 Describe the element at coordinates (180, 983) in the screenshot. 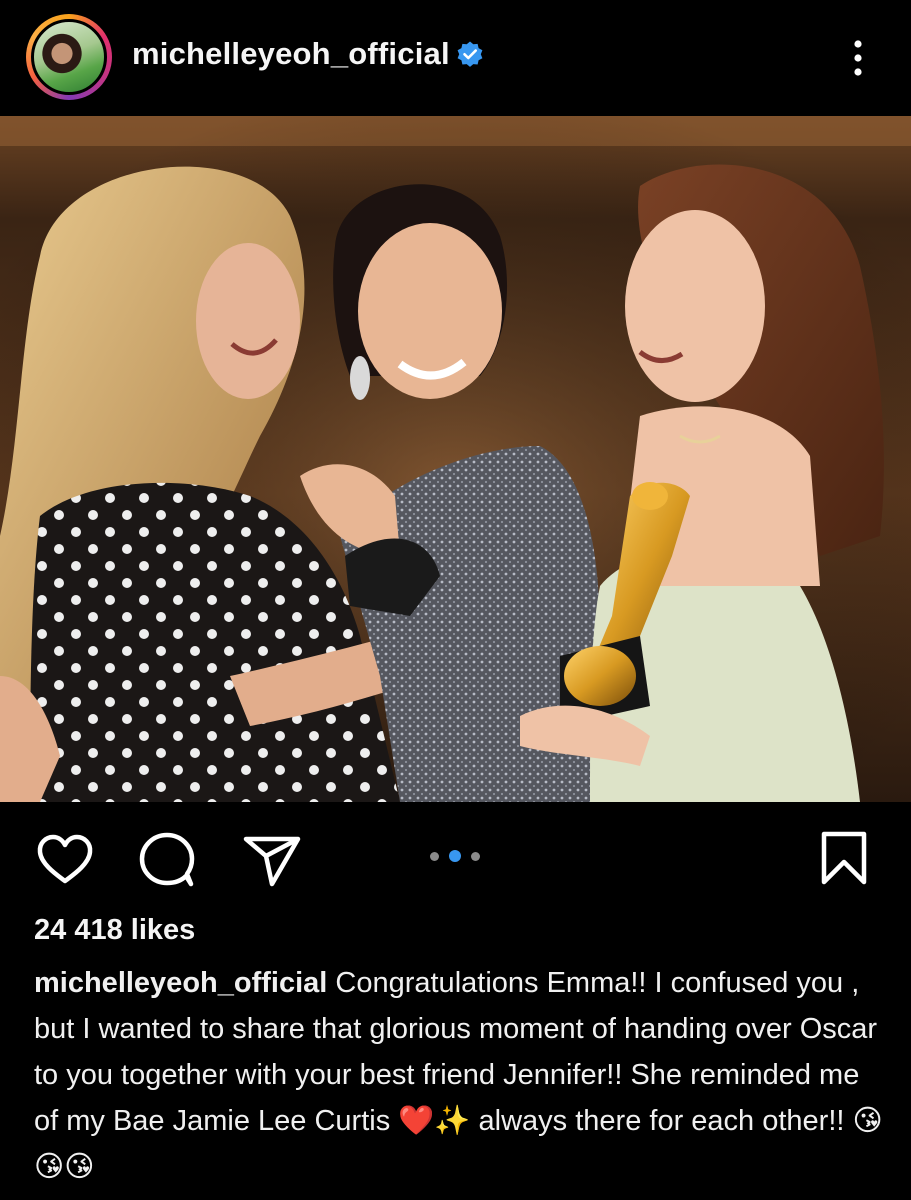

I see `caption-username: michelleyeoh_official` at that location.